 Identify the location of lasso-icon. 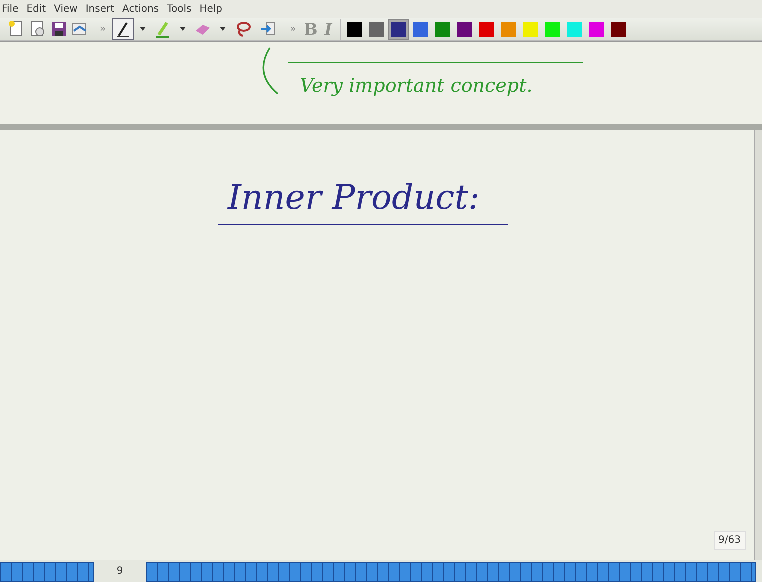
(243, 29).